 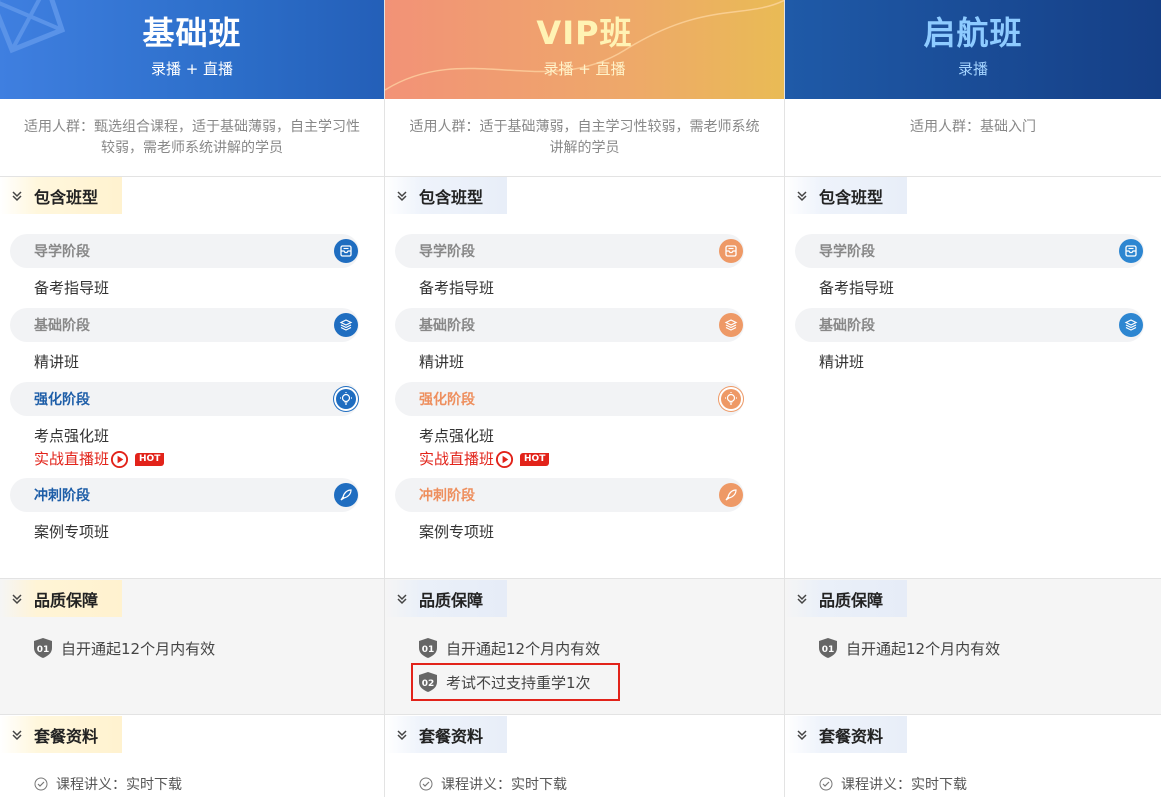 What do you see at coordinates (447, 400) in the screenshot?
I see `stage-name: 强化阶段` at bounding box center [447, 400].